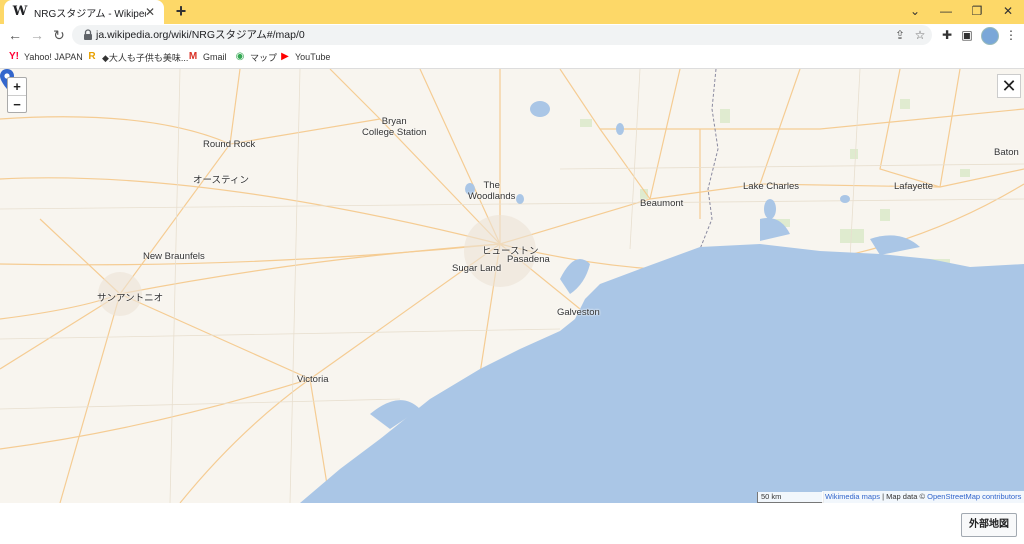 This screenshot has height=544, width=1024. What do you see at coordinates (512, 523) in the screenshot?
I see `map-footer: 外部地図` at bounding box center [512, 523].